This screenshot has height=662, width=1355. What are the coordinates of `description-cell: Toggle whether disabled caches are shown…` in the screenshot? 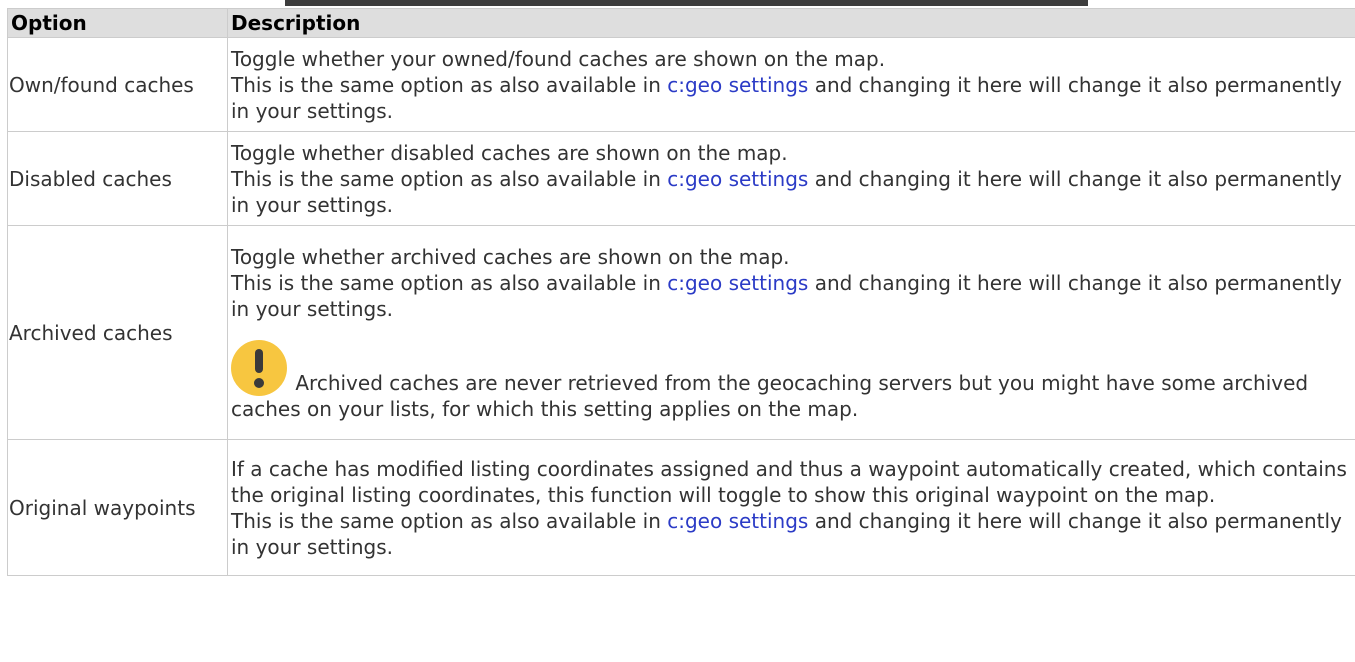 It's located at (791, 178).